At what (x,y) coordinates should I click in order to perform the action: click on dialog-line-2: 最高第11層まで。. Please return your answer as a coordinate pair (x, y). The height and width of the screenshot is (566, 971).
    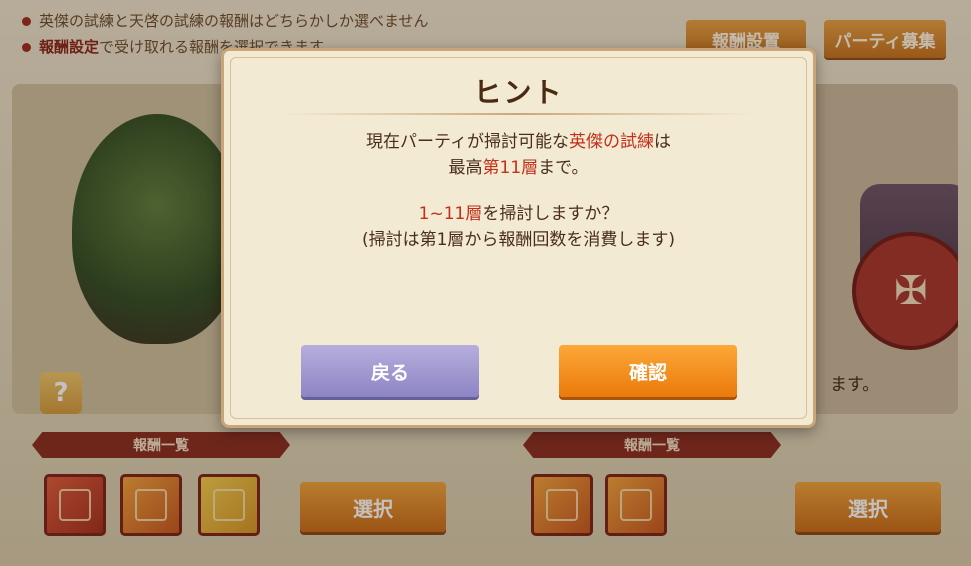
    Looking at the image, I should click on (518, 168).